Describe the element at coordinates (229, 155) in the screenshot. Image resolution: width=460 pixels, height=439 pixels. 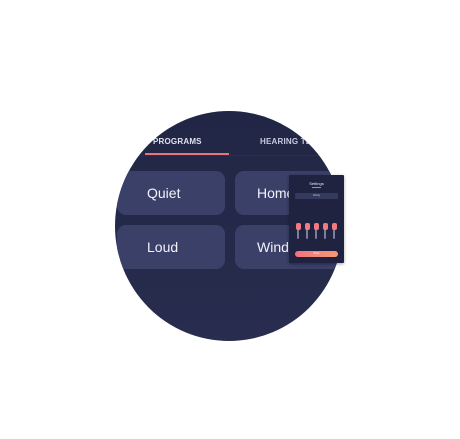
I see `tab-divider` at that location.